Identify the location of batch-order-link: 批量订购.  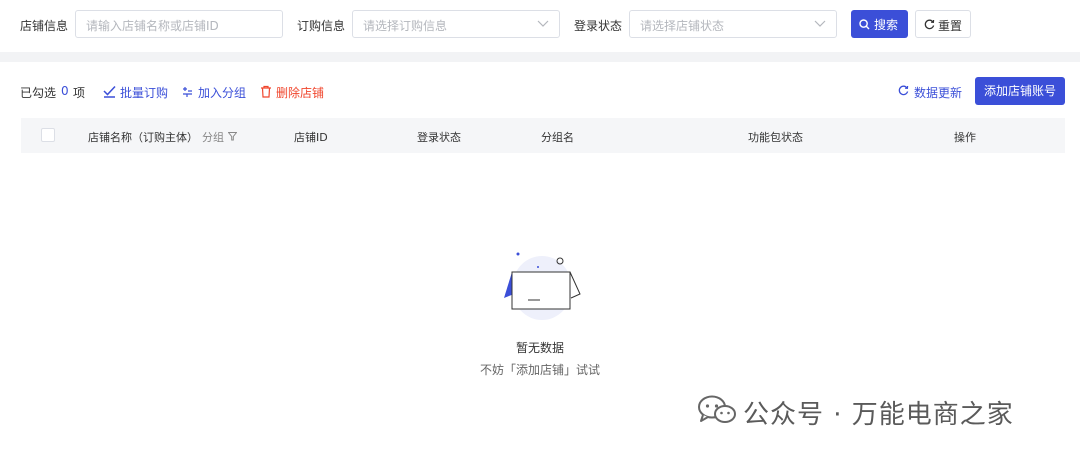
(144, 92).